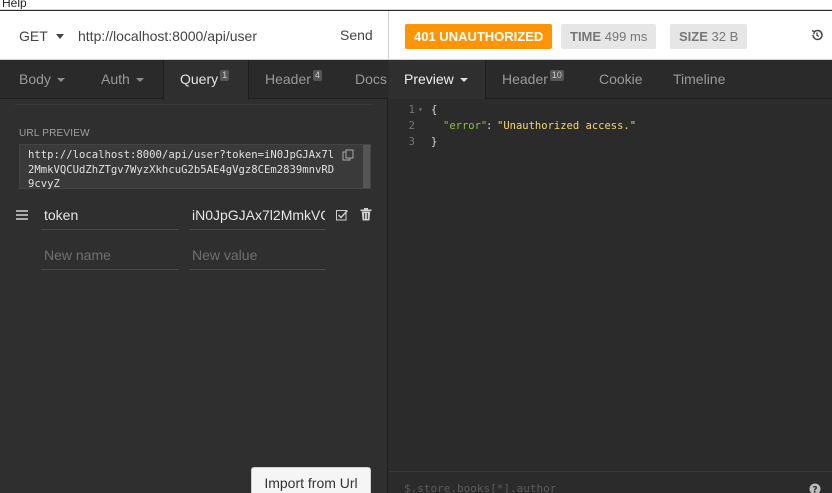 The height and width of the screenshot is (493, 832). What do you see at coordinates (14, 4) in the screenshot?
I see `menu-help: Help` at bounding box center [14, 4].